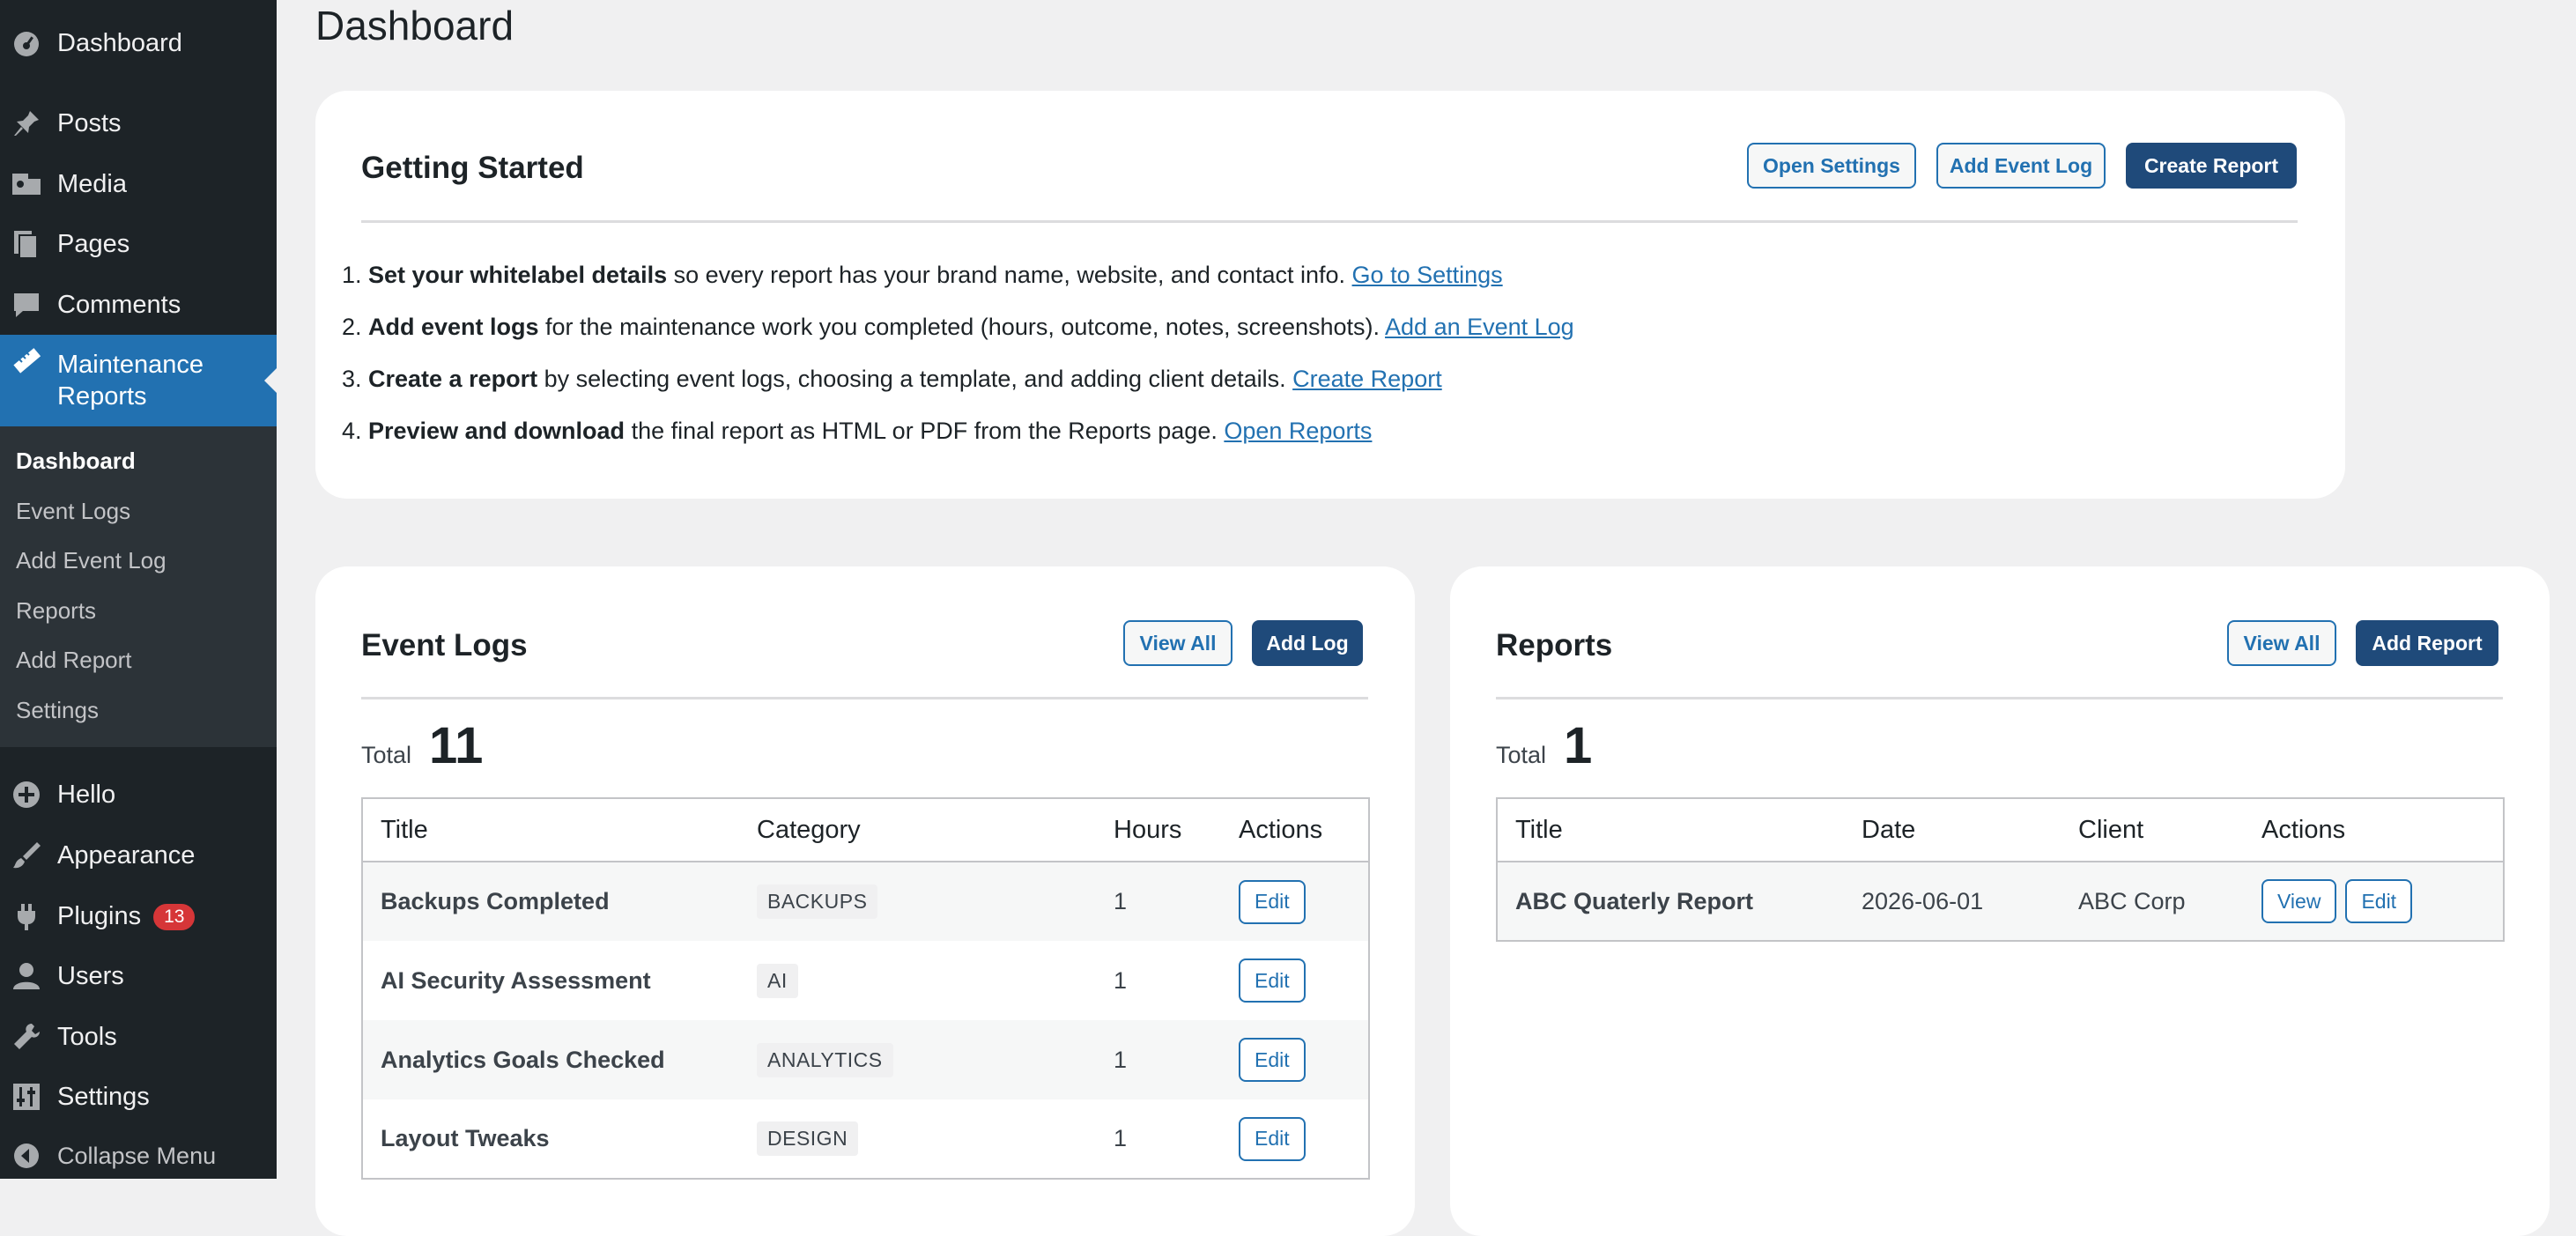  Describe the element at coordinates (1298, 431) in the screenshot. I see `open-reports-link: Open Reports` at that location.